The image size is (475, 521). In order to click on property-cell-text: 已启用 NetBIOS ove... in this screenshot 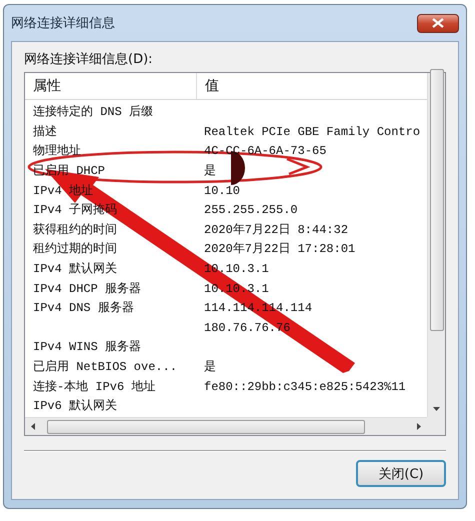, I will do `click(105, 367)`.